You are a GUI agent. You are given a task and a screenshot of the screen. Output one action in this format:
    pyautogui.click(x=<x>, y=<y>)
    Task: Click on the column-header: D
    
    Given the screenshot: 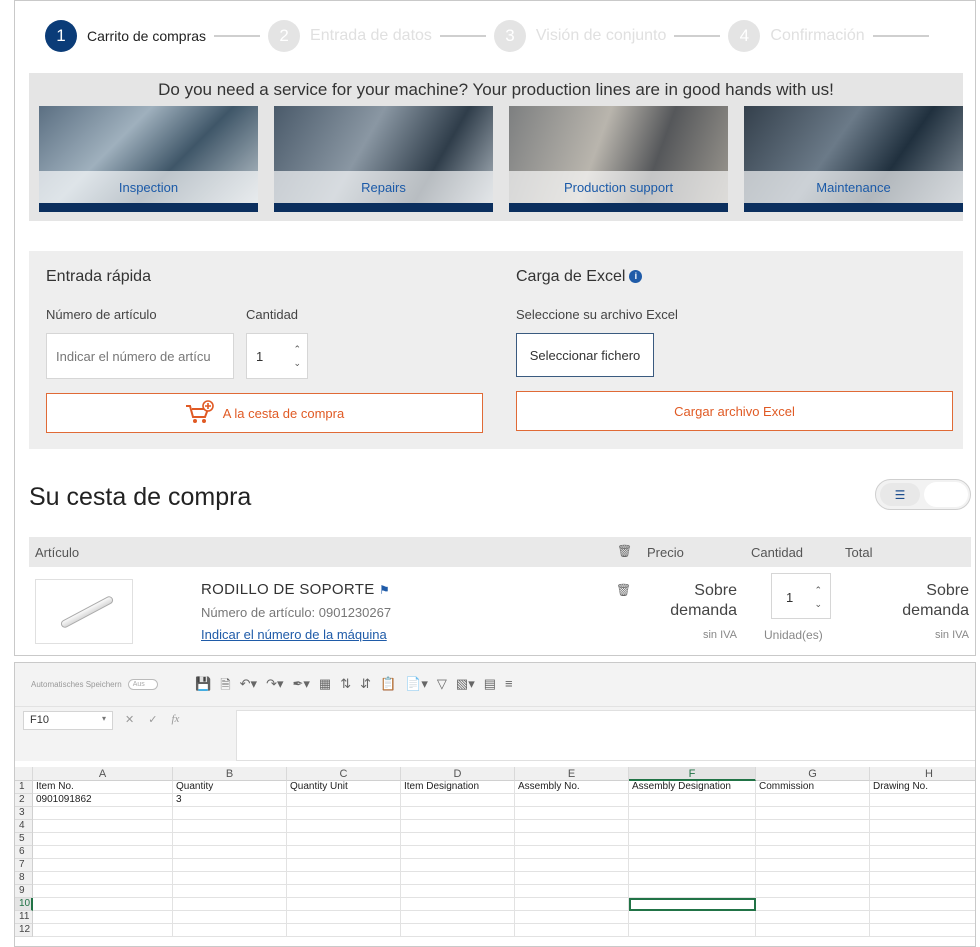 What is the action you would take?
    pyautogui.click(x=458, y=774)
    